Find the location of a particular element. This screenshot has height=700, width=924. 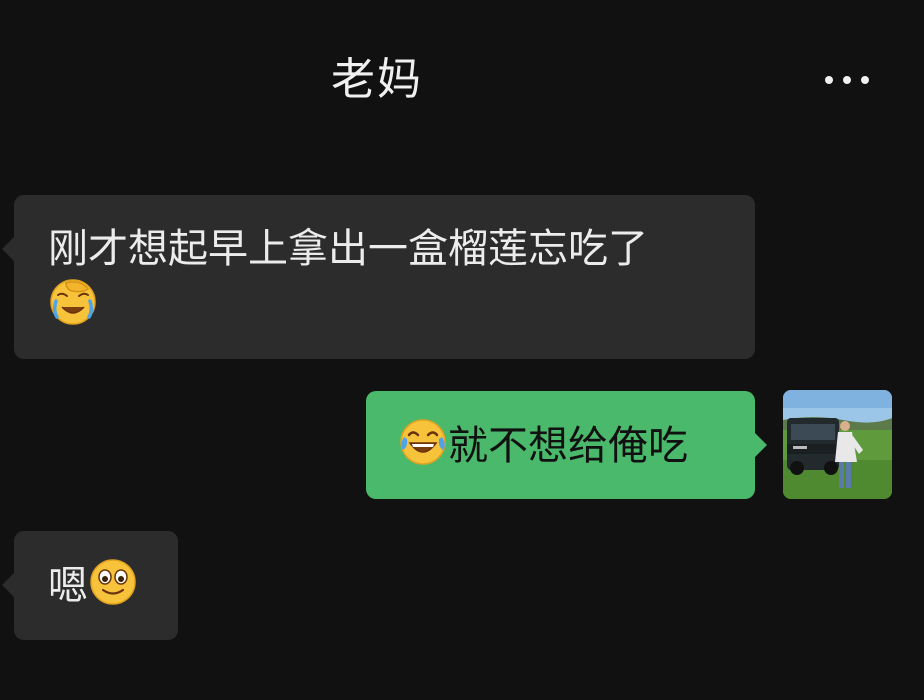

avatar is located at coordinates (837, 444).